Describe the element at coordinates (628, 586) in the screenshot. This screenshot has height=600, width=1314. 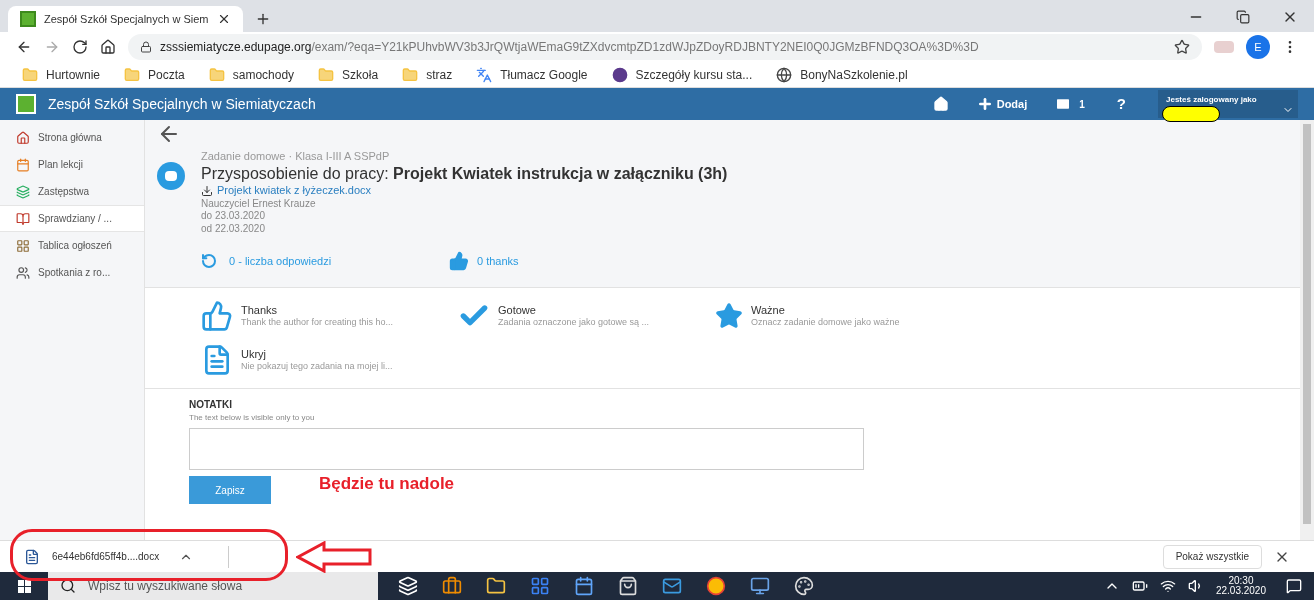
I see `store-icon` at that location.